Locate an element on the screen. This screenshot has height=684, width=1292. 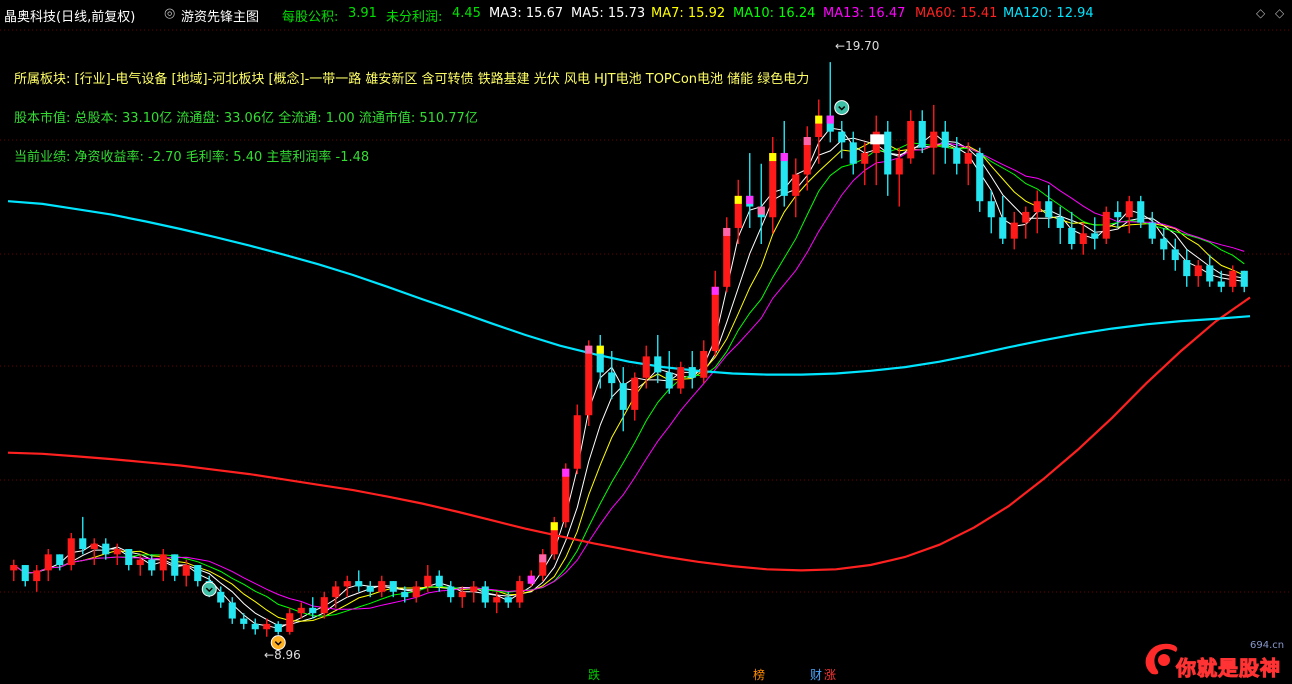
watermark-text: 你就是股神 is located at coordinates (1228, 668).